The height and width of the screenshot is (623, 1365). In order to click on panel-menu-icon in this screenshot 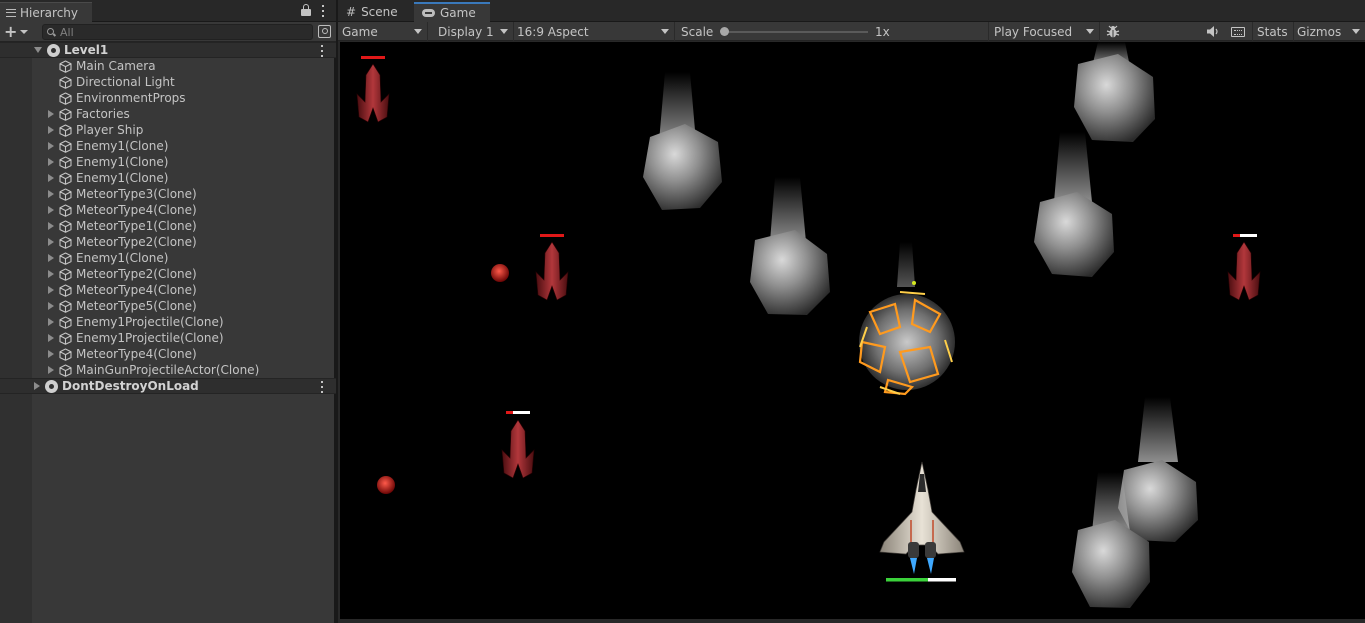, I will do `click(323, 11)`.